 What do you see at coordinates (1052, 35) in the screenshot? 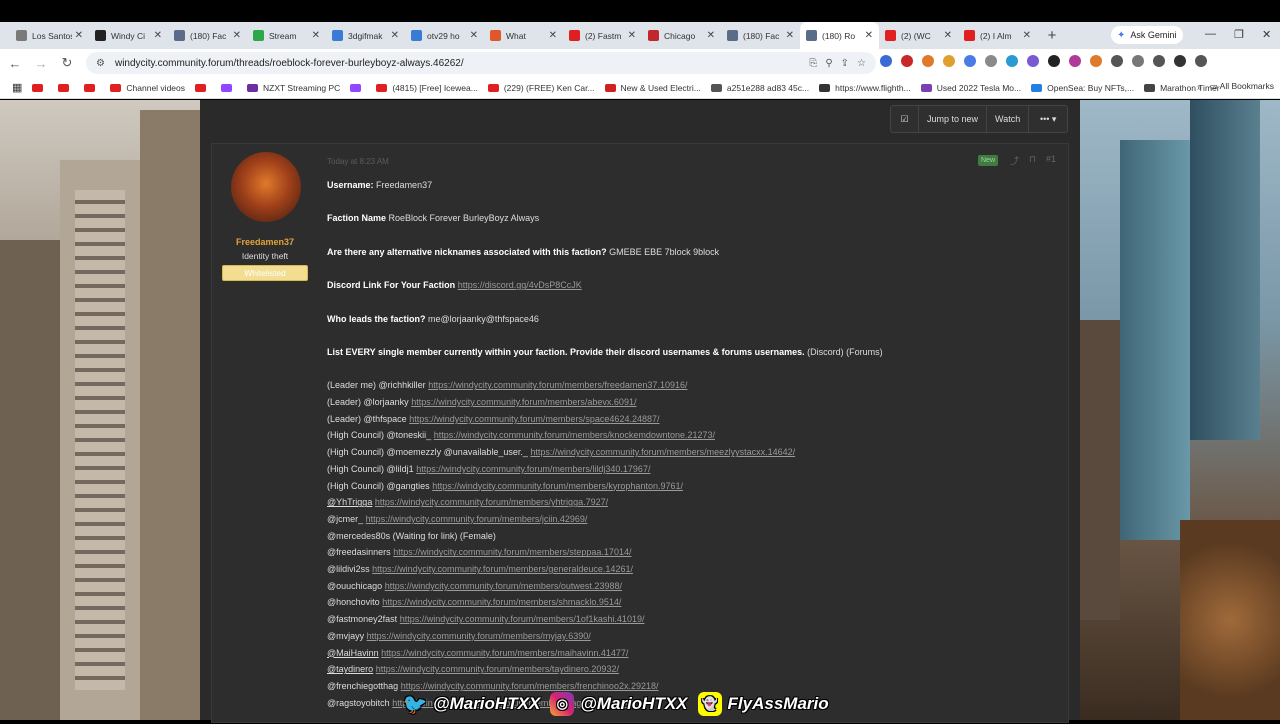
I see `new-tab-button: +` at bounding box center [1052, 35].